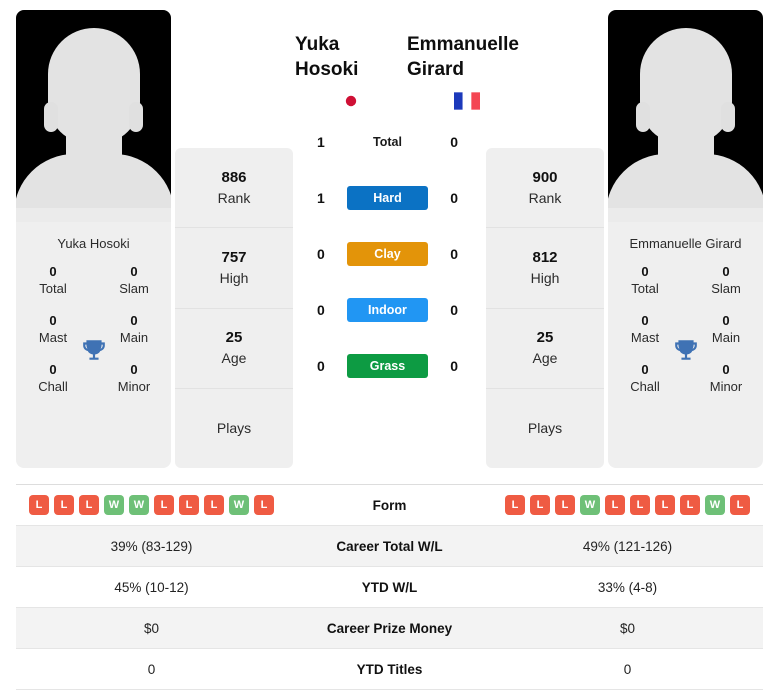 The width and height of the screenshot is (779, 699). I want to click on row-label: YTD Titles, so click(389, 669).